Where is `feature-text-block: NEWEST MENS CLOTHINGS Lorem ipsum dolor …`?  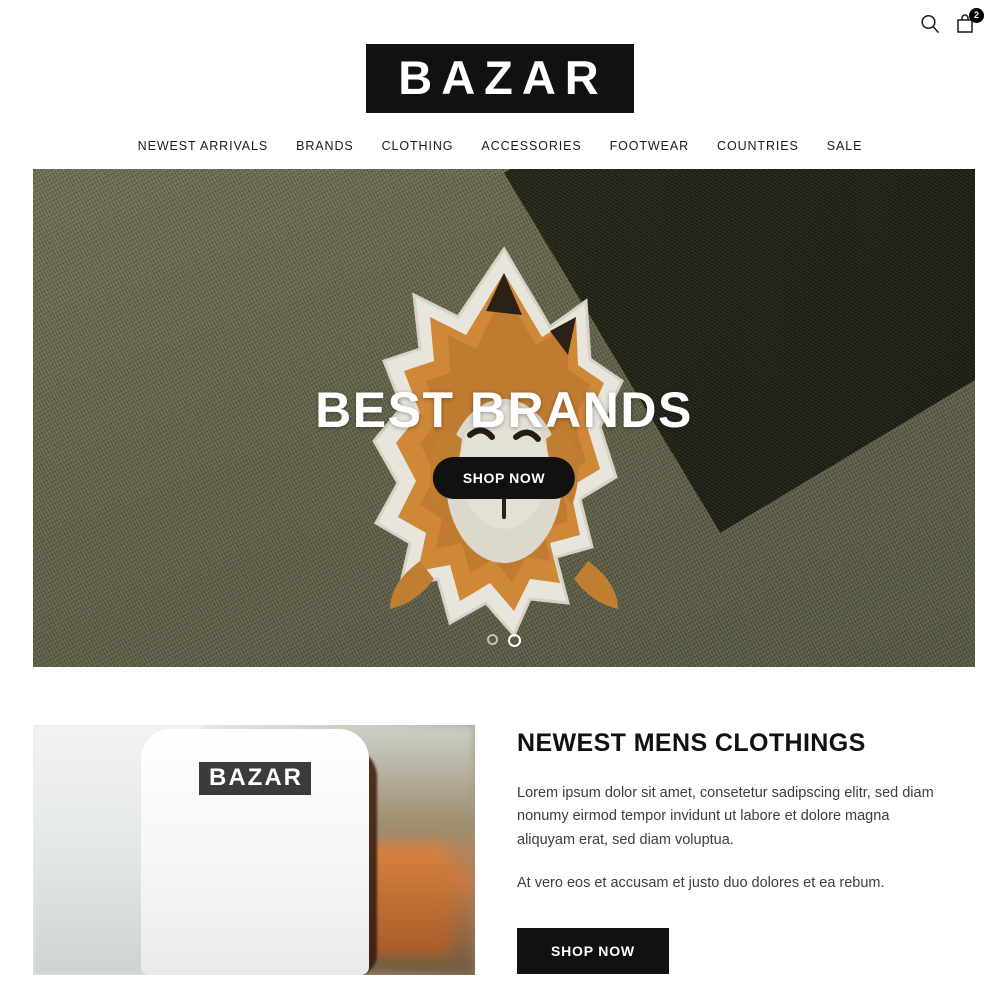 feature-text-block: NEWEST MENS CLOTHINGS Lorem ipsum dolor … is located at coordinates (733, 850).